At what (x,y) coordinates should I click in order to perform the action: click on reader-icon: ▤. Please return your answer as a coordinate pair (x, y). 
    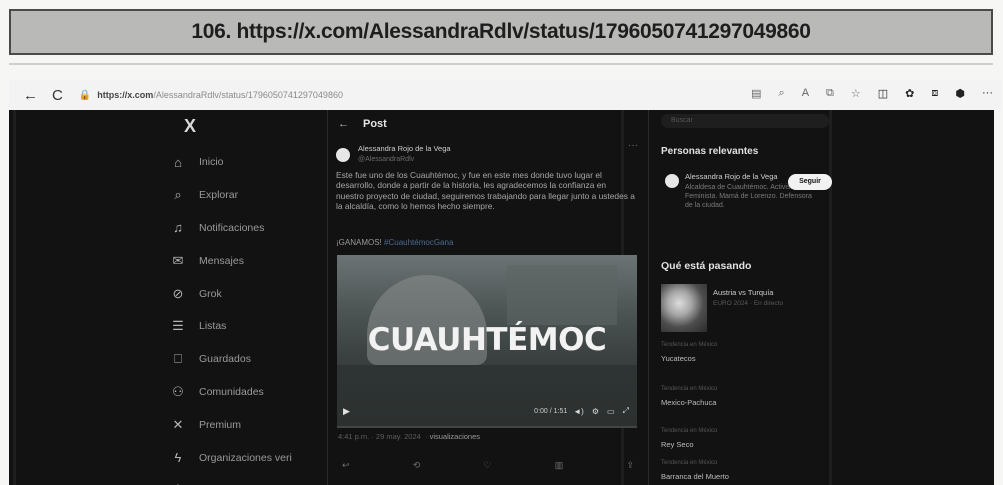
    Looking at the image, I should click on (756, 93).